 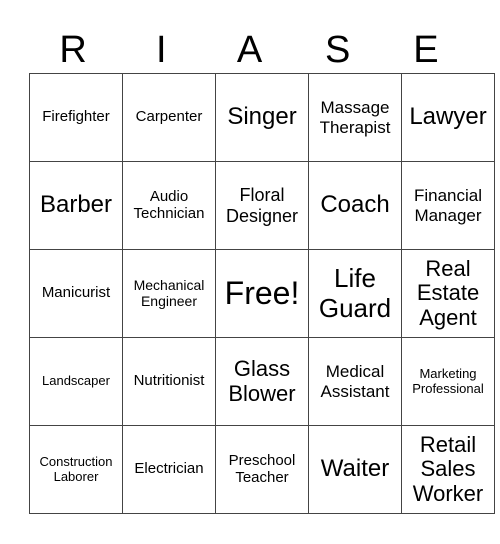 I want to click on bingo-cell: Audio Technician, so click(x=169, y=205).